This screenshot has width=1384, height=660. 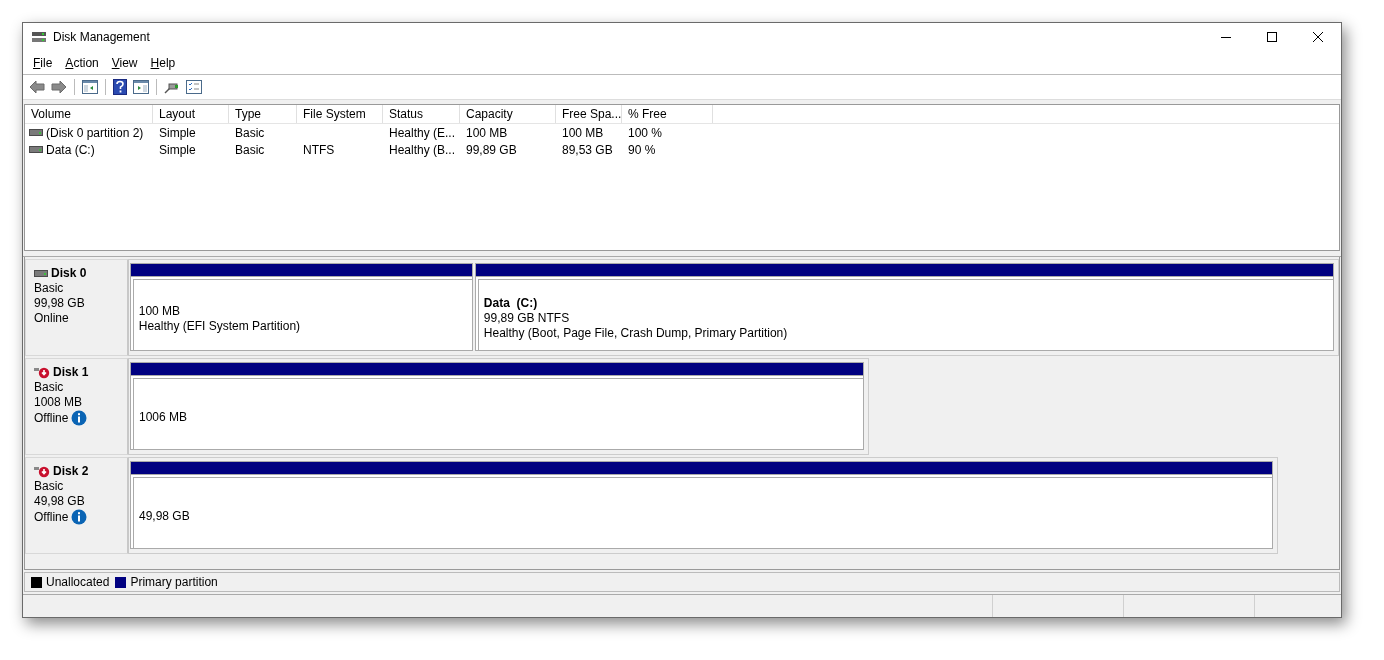 What do you see at coordinates (60, 501) in the screenshot?
I see `disk-size: 49,98 GB` at bounding box center [60, 501].